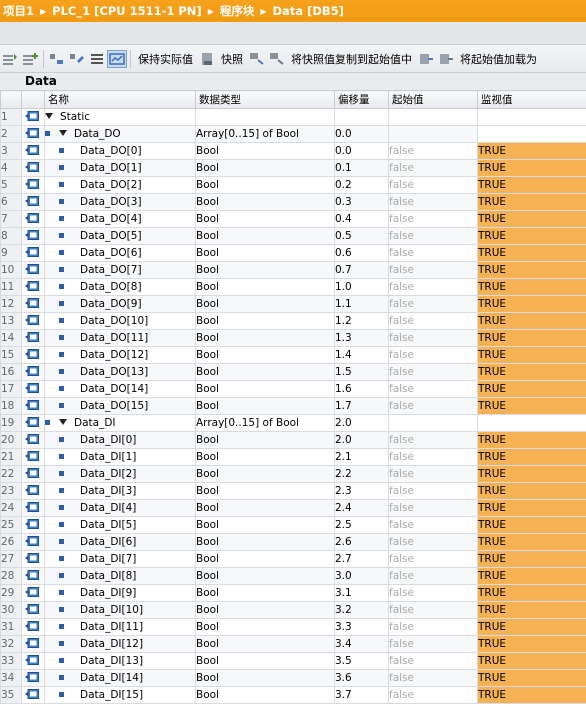 This screenshot has width=586, height=707. Describe the element at coordinates (120, 185) in the screenshot. I see `name-cell: Data_DO[2]` at that location.